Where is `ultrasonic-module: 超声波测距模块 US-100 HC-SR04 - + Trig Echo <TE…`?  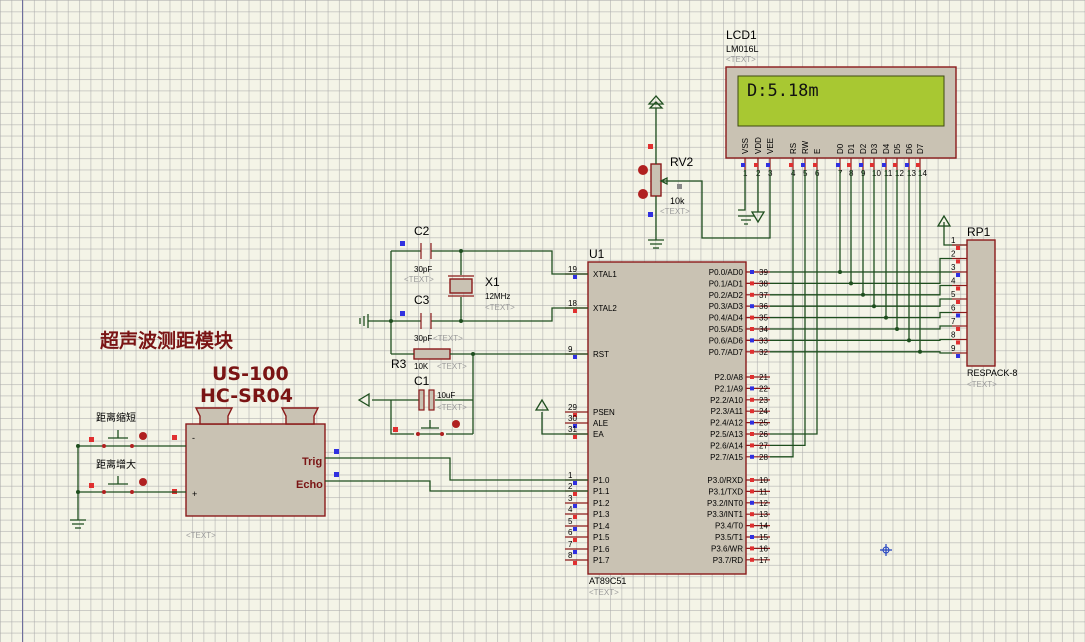 ultrasonic-module: 超声波测距模块 US-100 HC-SR04 - + Trig Echo <TE… is located at coordinates (343, 434).